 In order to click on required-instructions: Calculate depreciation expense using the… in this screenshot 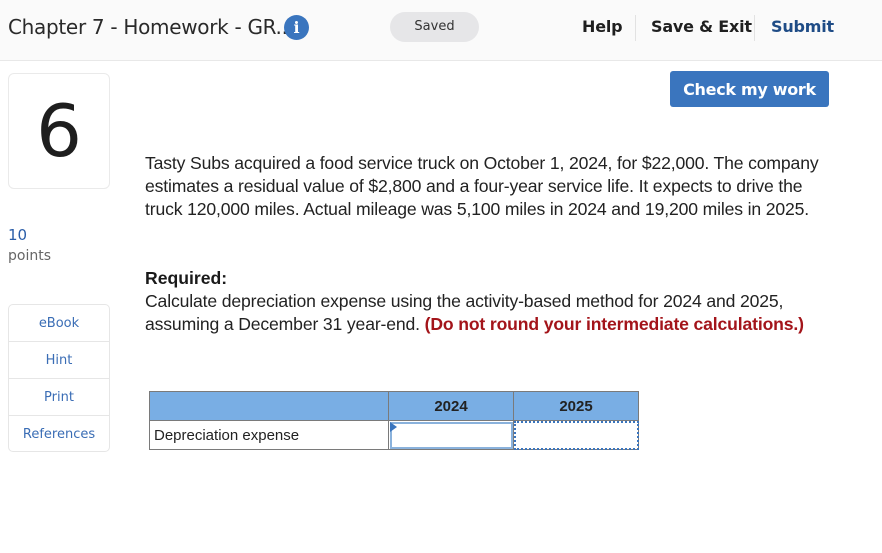, I will do `click(490, 313)`.